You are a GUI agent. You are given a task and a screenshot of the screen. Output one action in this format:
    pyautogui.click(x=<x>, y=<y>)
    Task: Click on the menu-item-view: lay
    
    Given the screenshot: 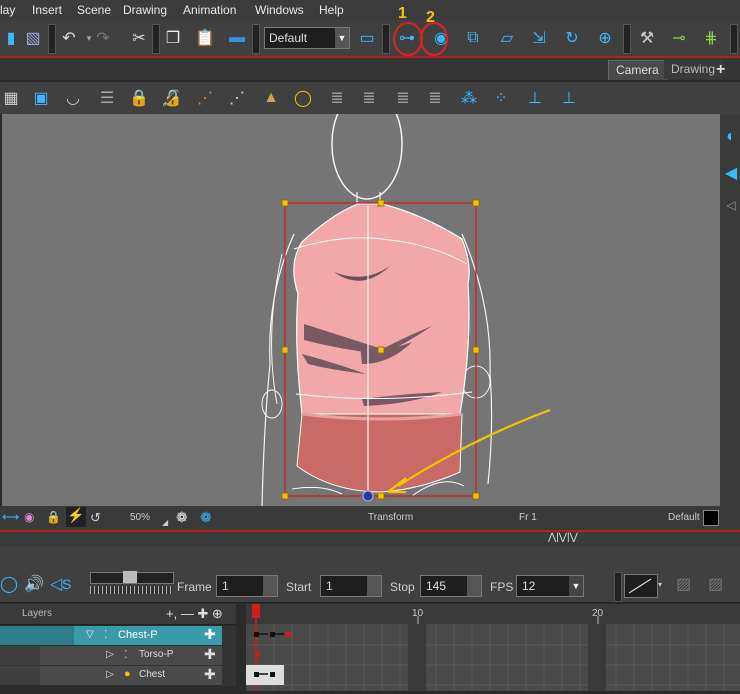 What is the action you would take?
    pyautogui.click(x=7, y=10)
    